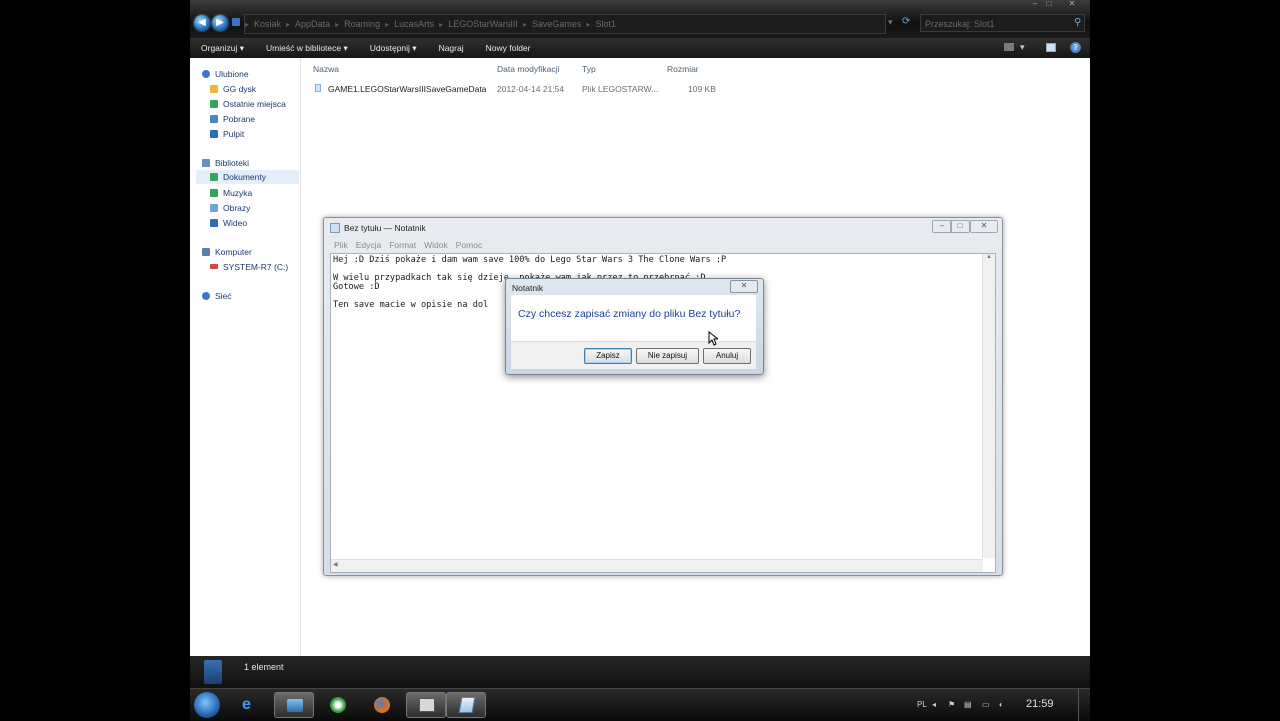 This screenshot has width=1280, height=721. I want to click on organize-button: Organizuj ▾, so click(222, 48).